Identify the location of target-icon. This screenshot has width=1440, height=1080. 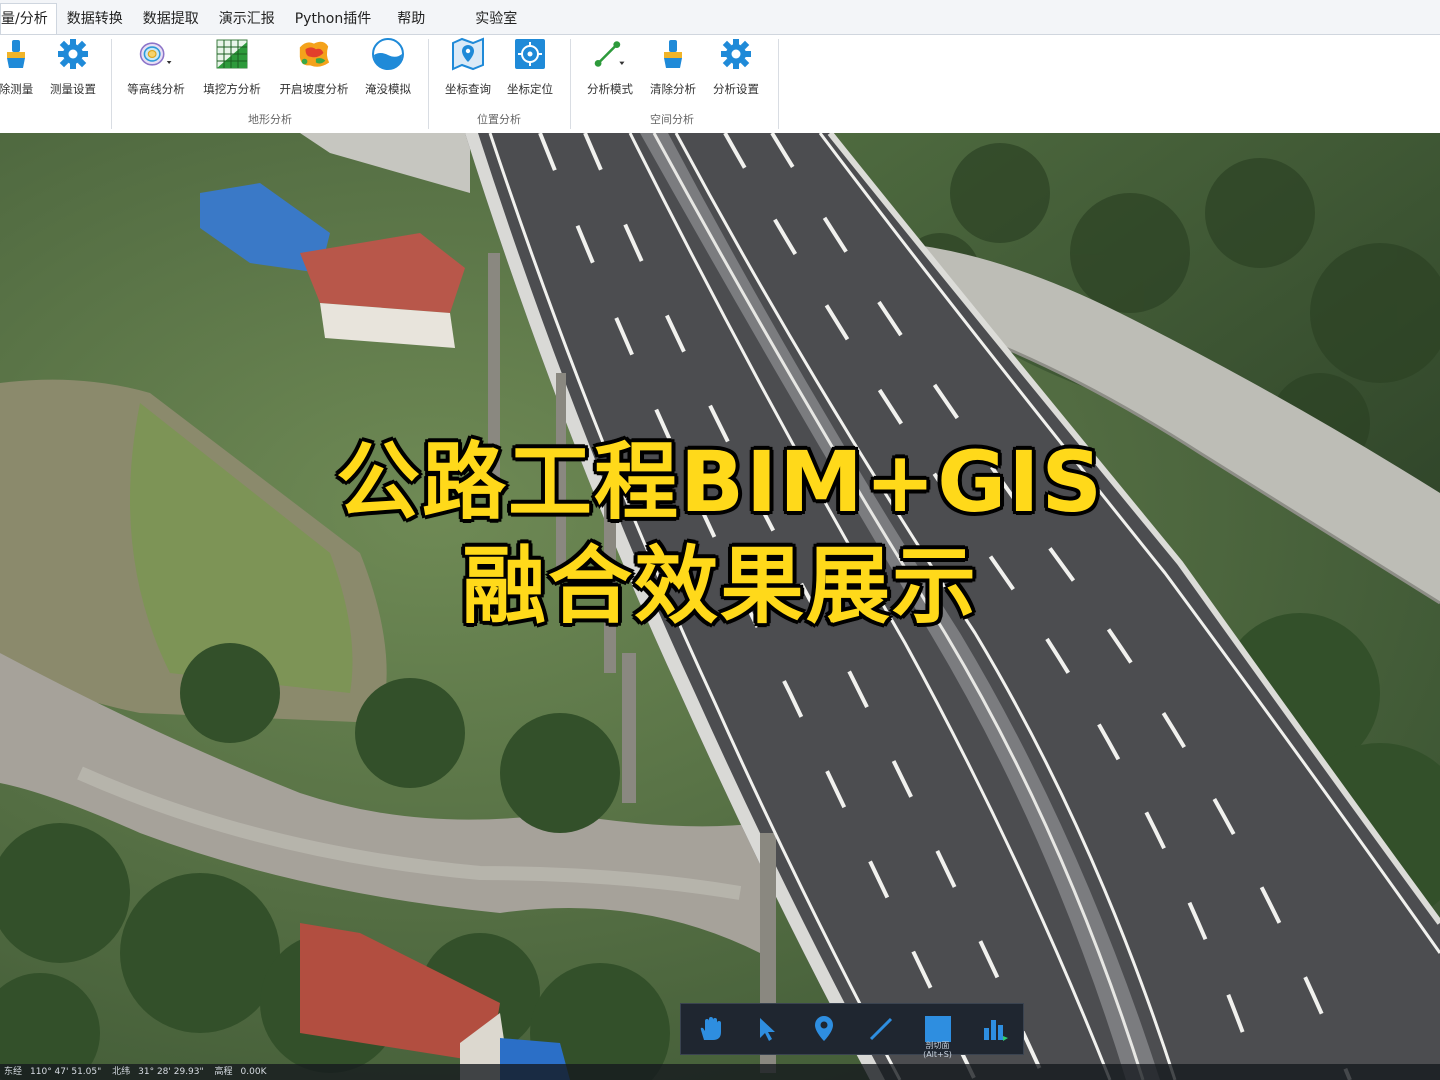
(530, 54).